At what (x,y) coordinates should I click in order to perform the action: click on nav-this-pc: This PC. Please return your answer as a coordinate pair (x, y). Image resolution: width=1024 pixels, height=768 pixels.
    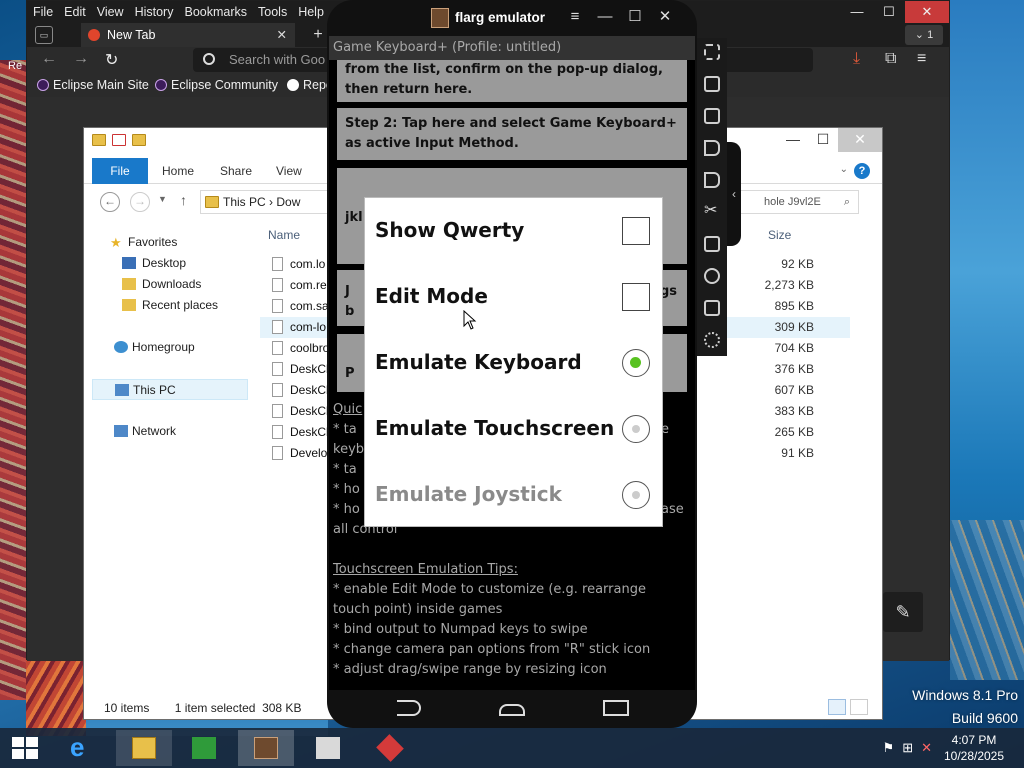
    Looking at the image, I should click on (170, 389).